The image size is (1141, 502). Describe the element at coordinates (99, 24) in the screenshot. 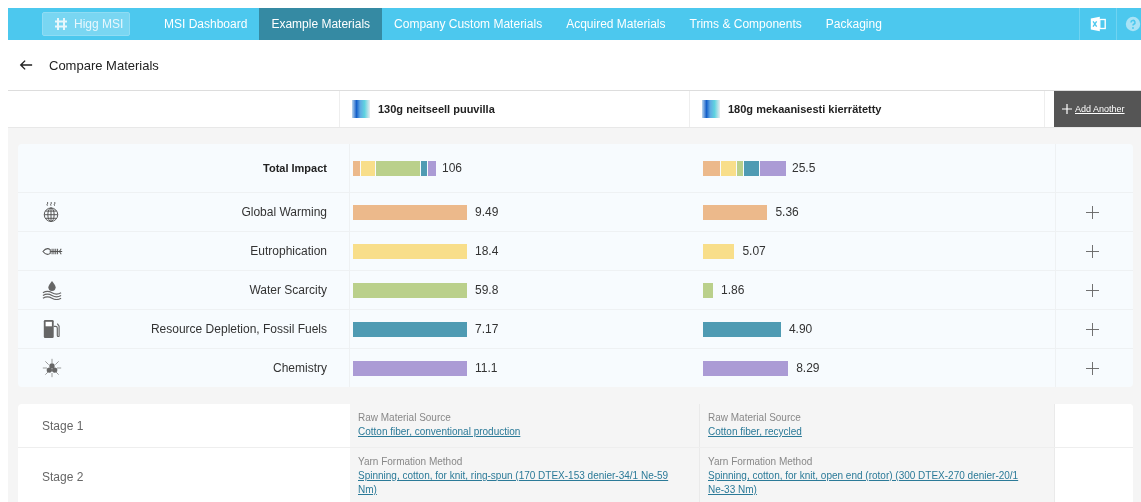

I see `logo-text: Higg MSI` at that location.